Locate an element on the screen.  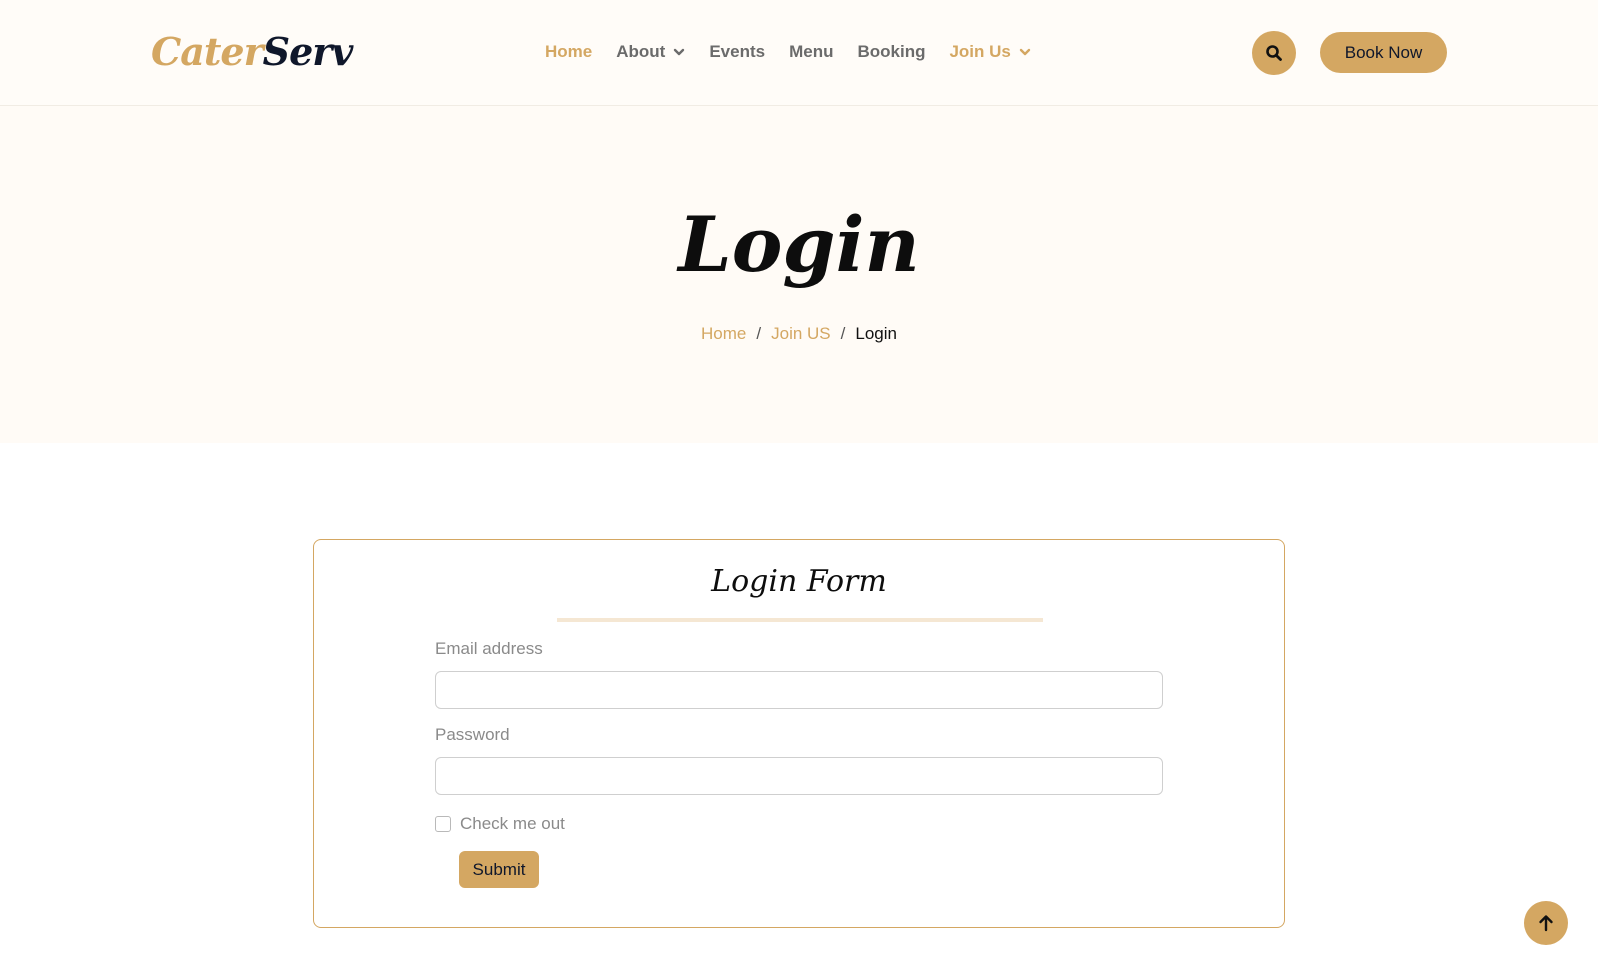
breadcrumb: Home / Join US / Login is located at coordinates (799, 334).